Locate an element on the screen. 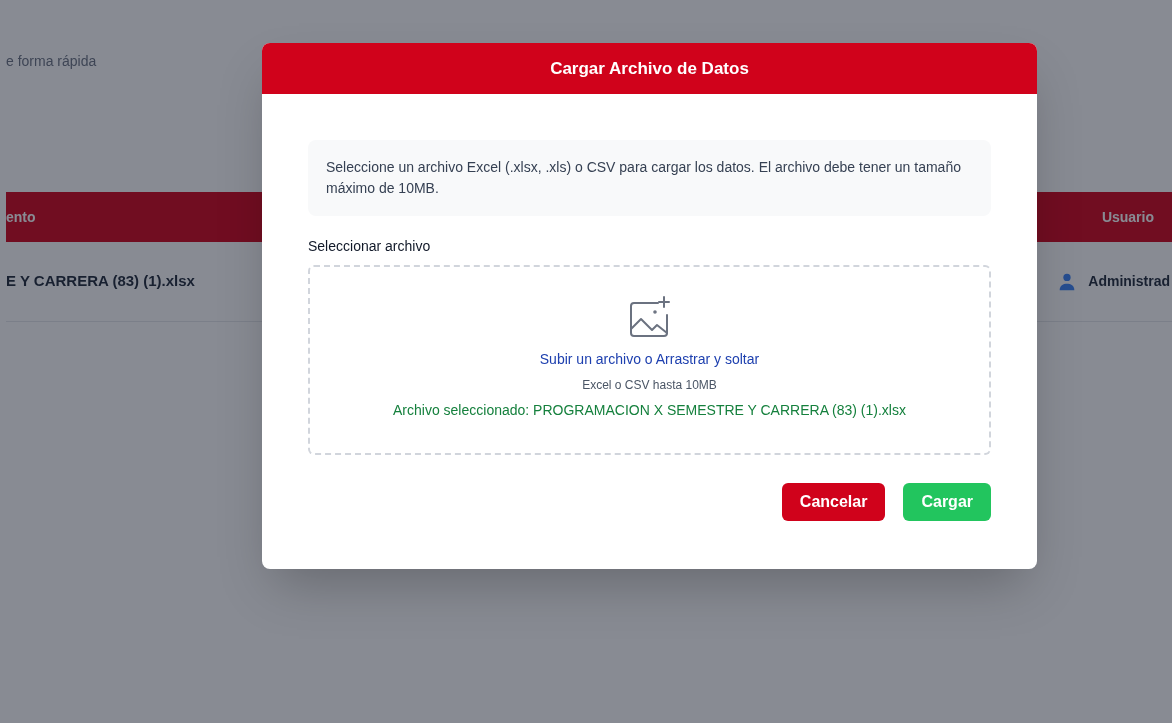 The height and width of the screenshot is (723, 1172). table-cell-text: E Y CARRERA (83) (1).xlsx is located at coordinates (100, 281).